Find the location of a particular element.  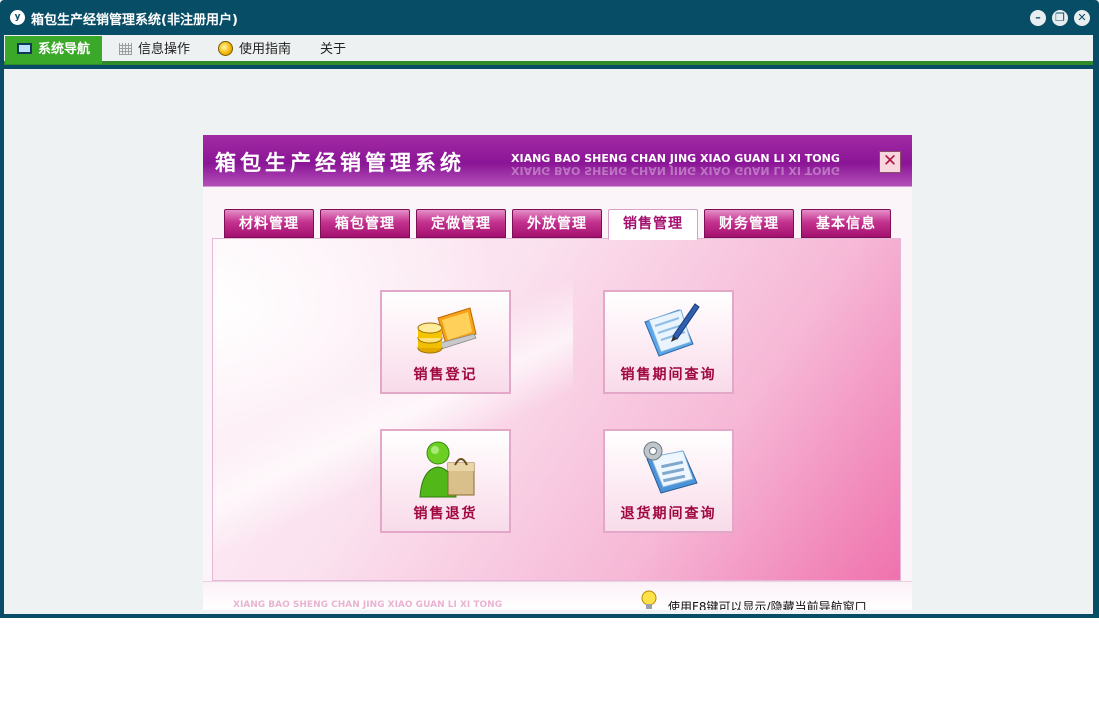

button-label: 销售登记 is located at coordinates (445, 375).